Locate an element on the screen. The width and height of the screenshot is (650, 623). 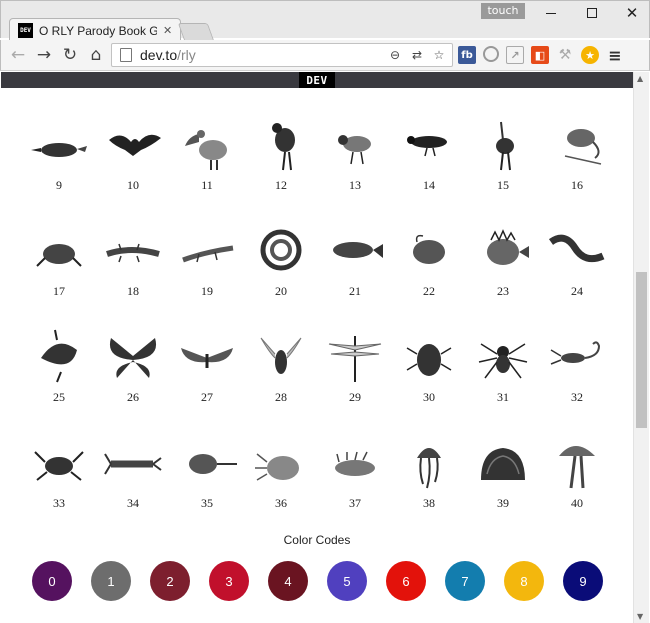
animal-option: 17 is located at coordinates (59, 272).